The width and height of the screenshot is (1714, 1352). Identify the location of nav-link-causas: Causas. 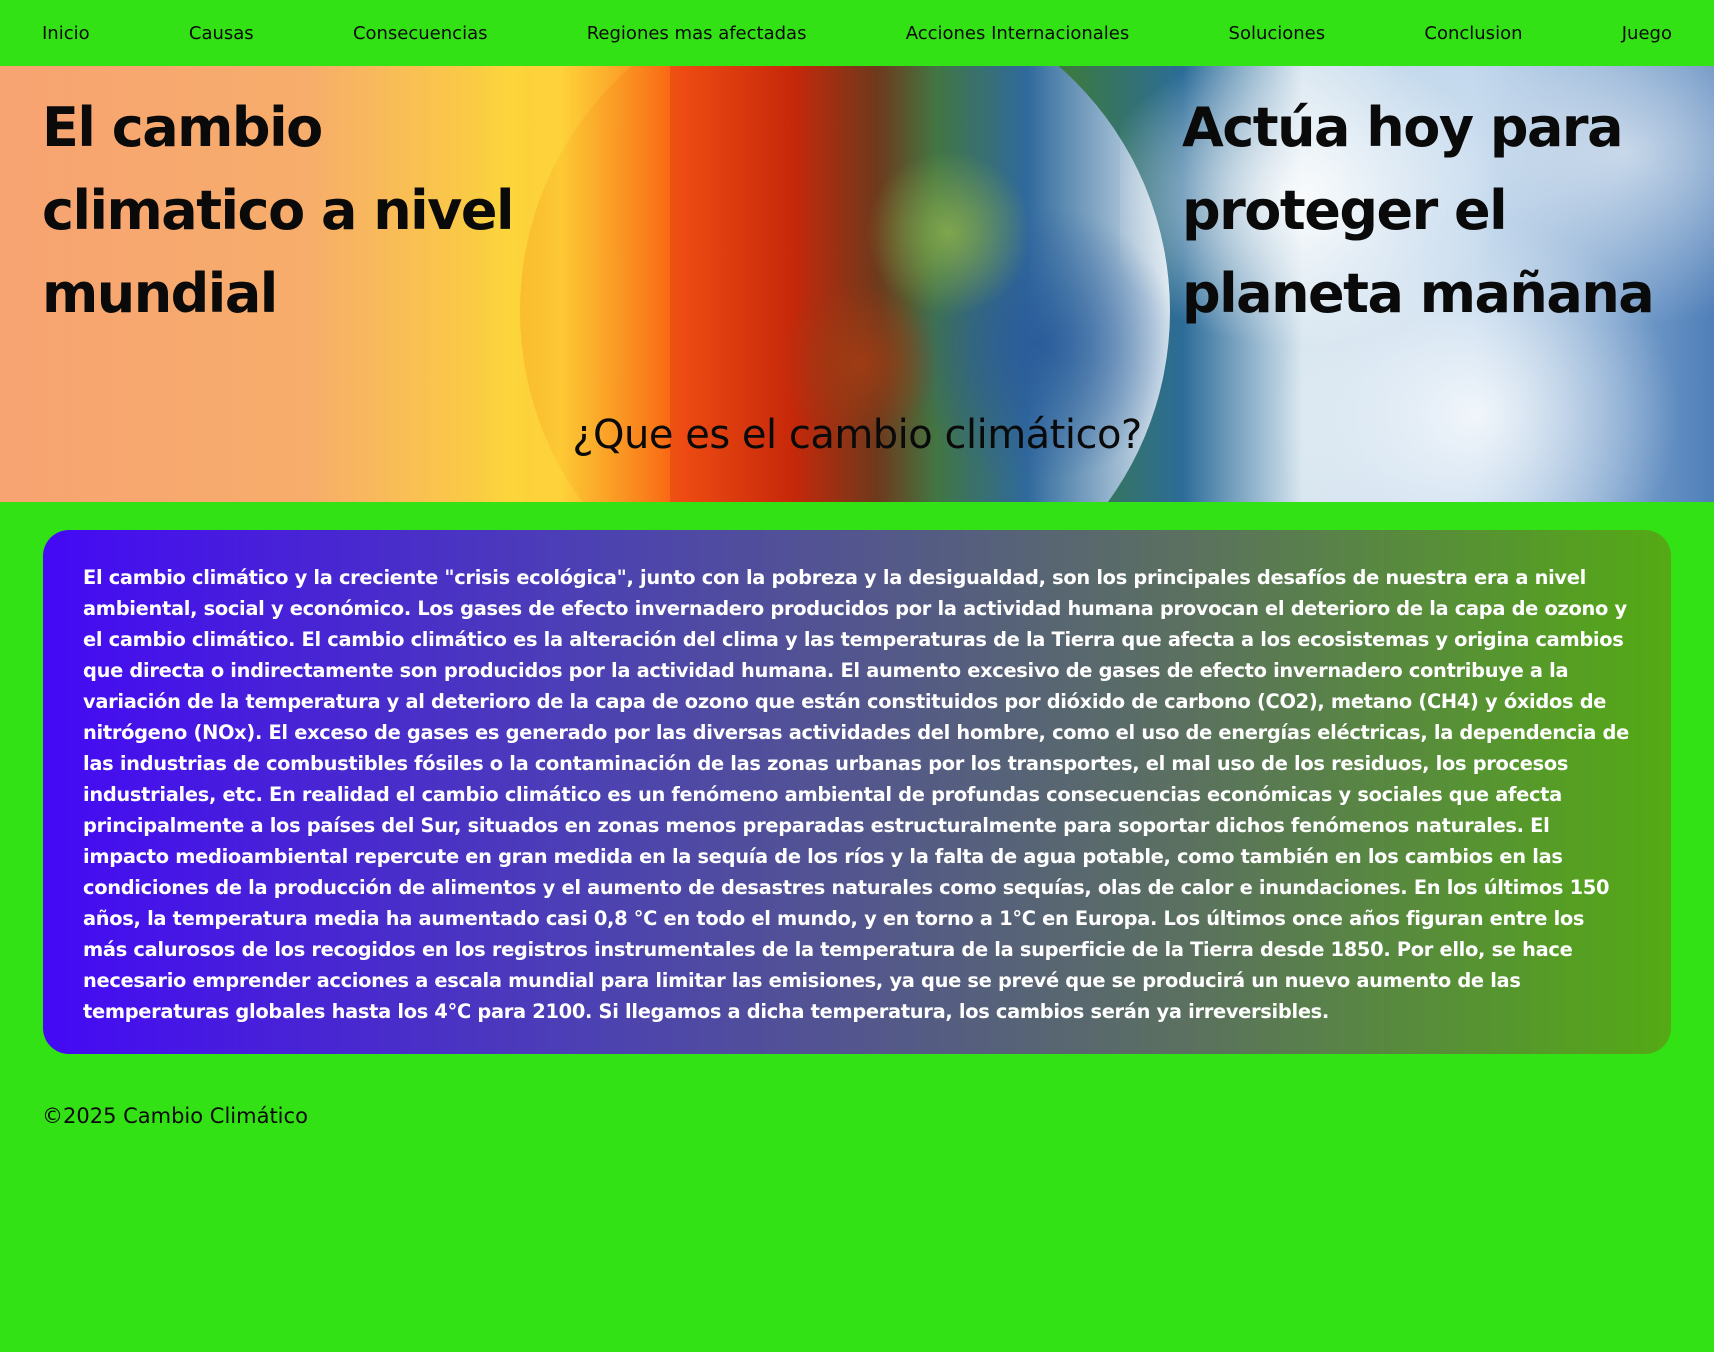
(221, 33).